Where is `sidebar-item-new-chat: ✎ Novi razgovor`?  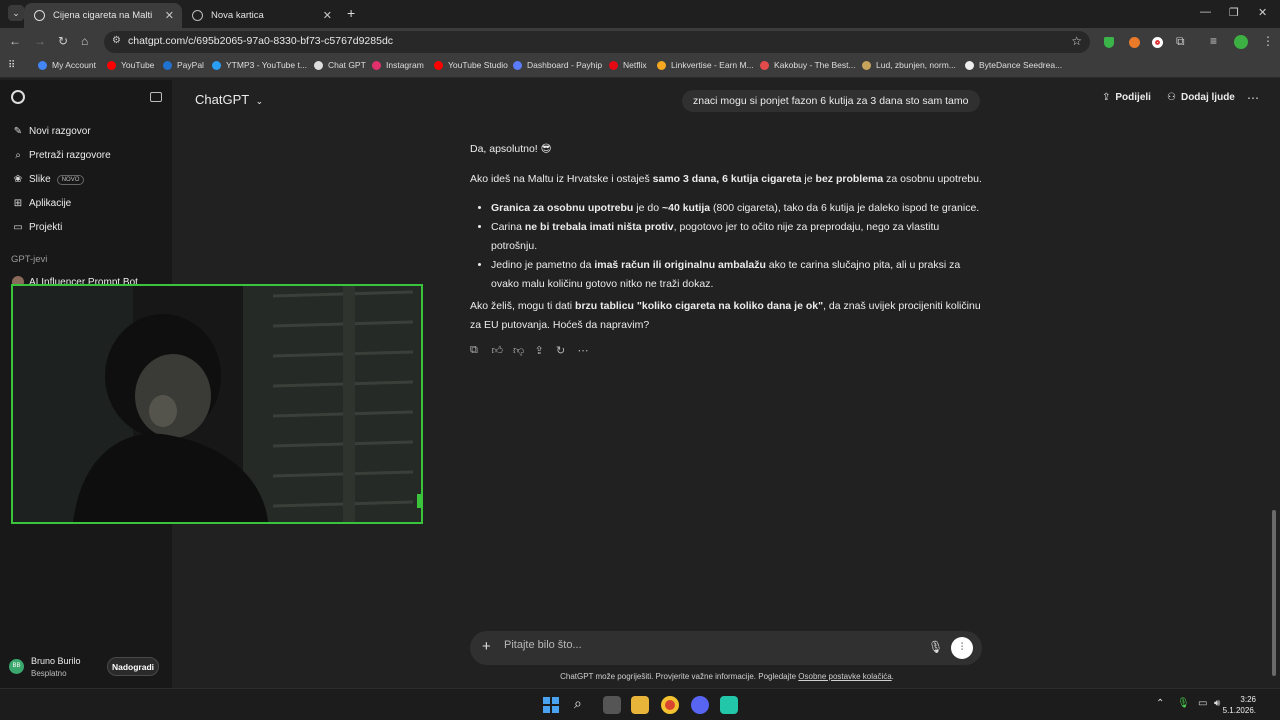
sidebar-item-new-chat: ✎ Novi razgovor is located at coordinates (51, 131).